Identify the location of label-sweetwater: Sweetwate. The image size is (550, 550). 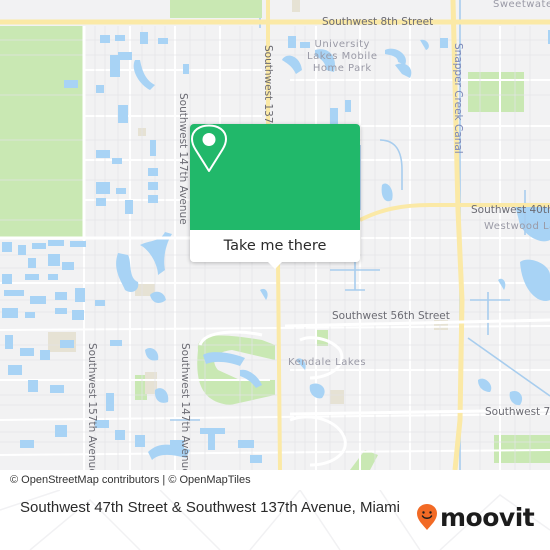
(521, 5).